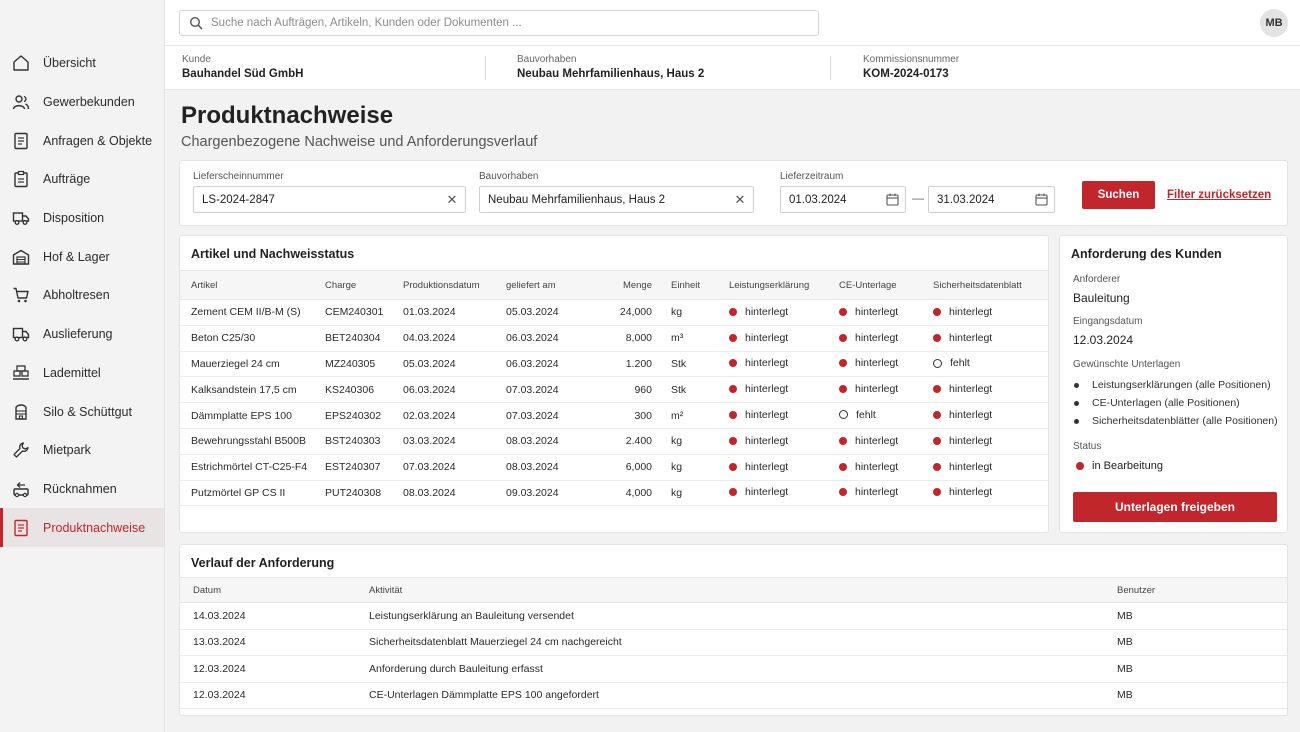  Describe the element at coordinates (689, 390) in the screenshot. I see `table-cell: Stk` at that location.